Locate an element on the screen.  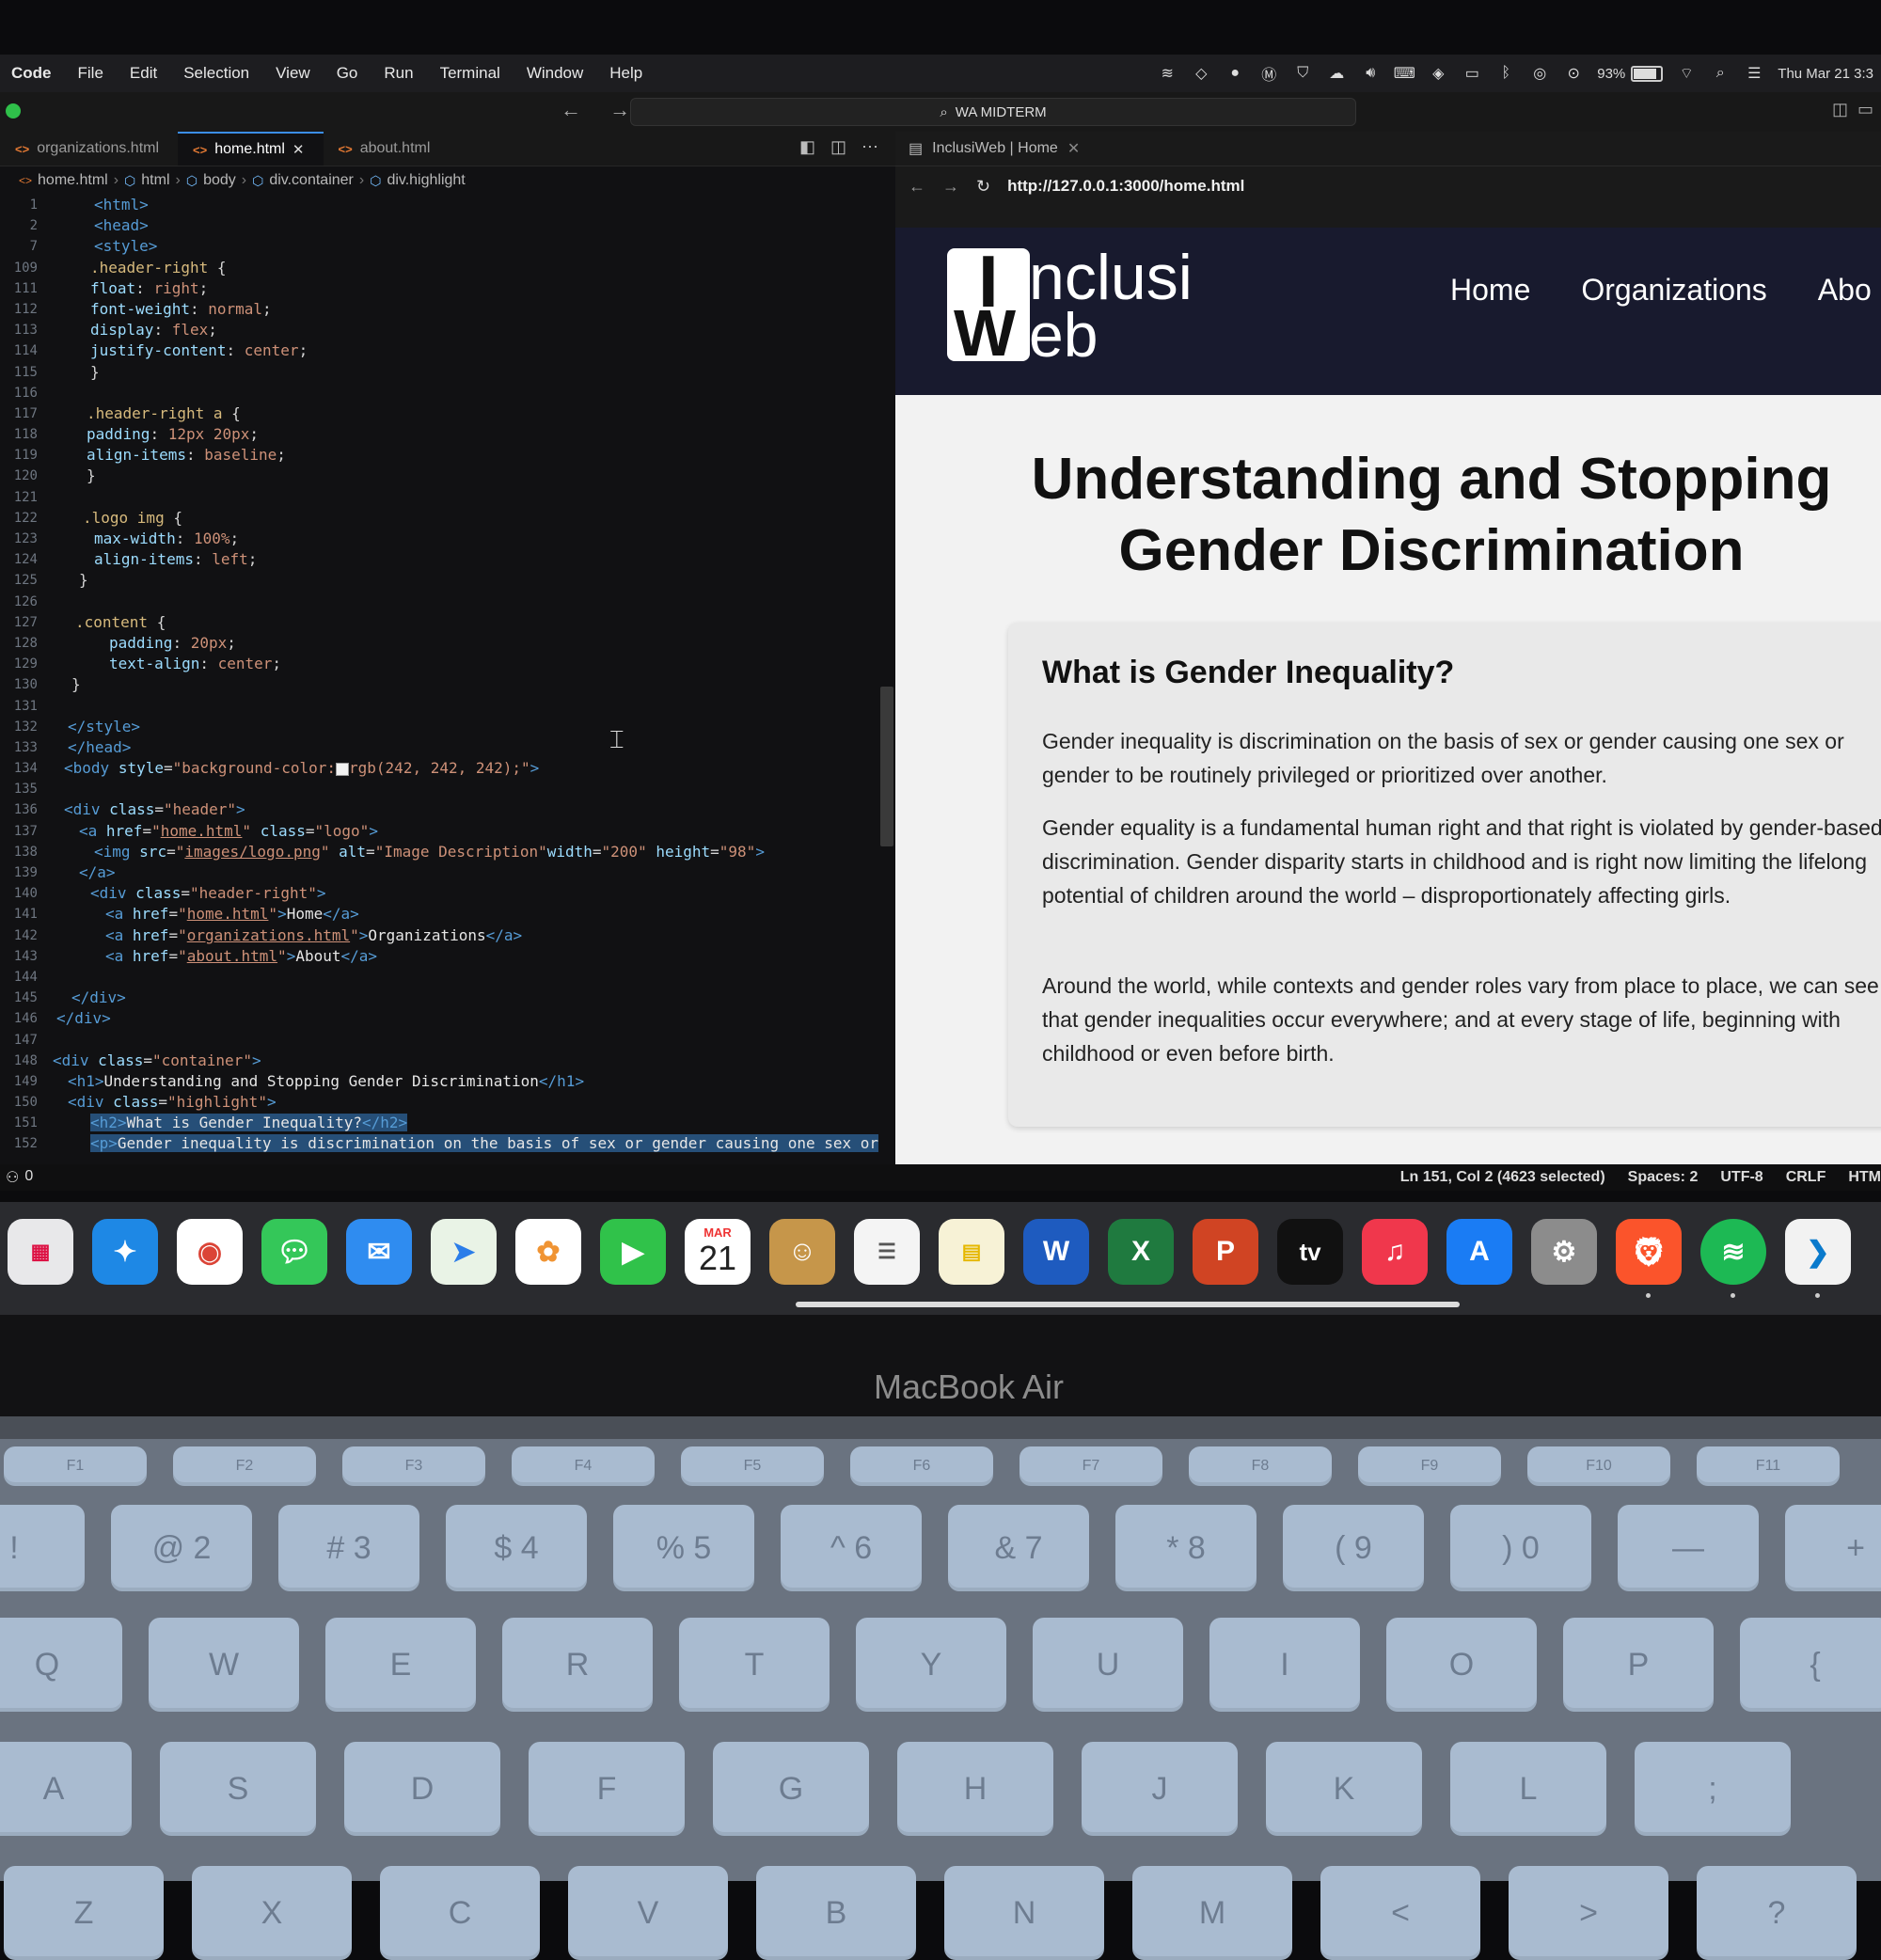
code-line: 140 <div class="header-right"> is located at coordinates (447, 894).